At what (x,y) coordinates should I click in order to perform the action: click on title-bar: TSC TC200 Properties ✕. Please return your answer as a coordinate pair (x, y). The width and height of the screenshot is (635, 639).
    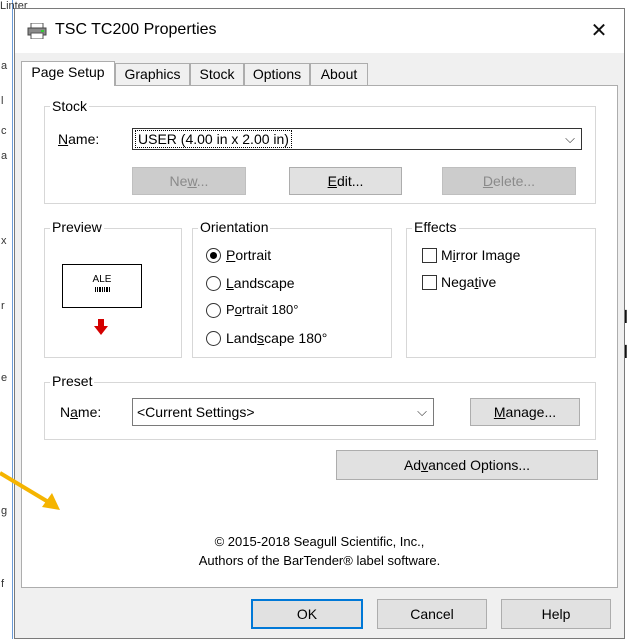
    Looking at the image, I should click on (319, 31).